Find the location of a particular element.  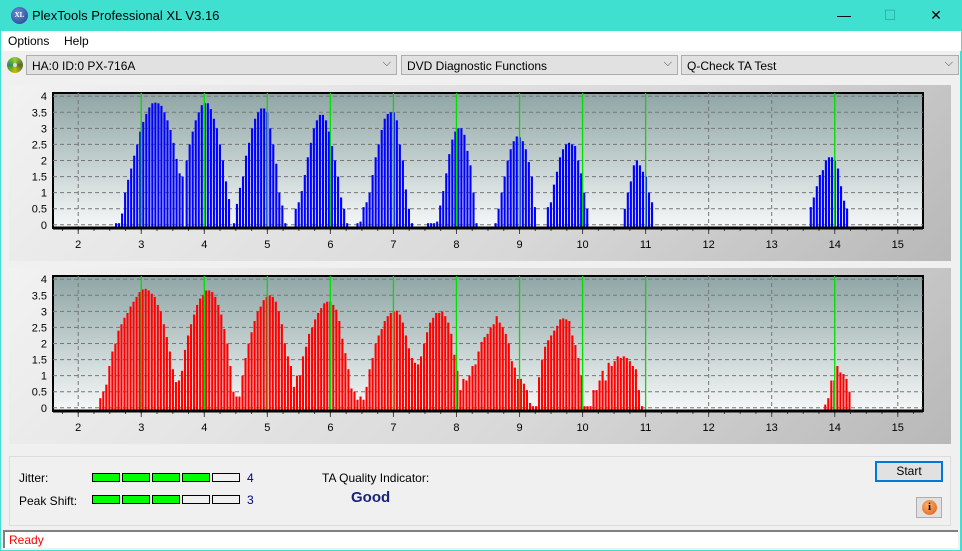

test-select: Q-Check TA Test ⌵ is located at coordinates (820, 65).